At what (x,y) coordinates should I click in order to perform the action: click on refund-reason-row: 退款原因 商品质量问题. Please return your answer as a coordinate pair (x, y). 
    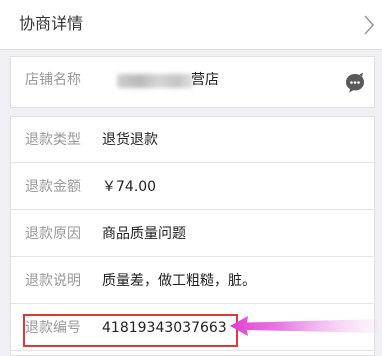
    Looking at the image, I should click on (192, 234).